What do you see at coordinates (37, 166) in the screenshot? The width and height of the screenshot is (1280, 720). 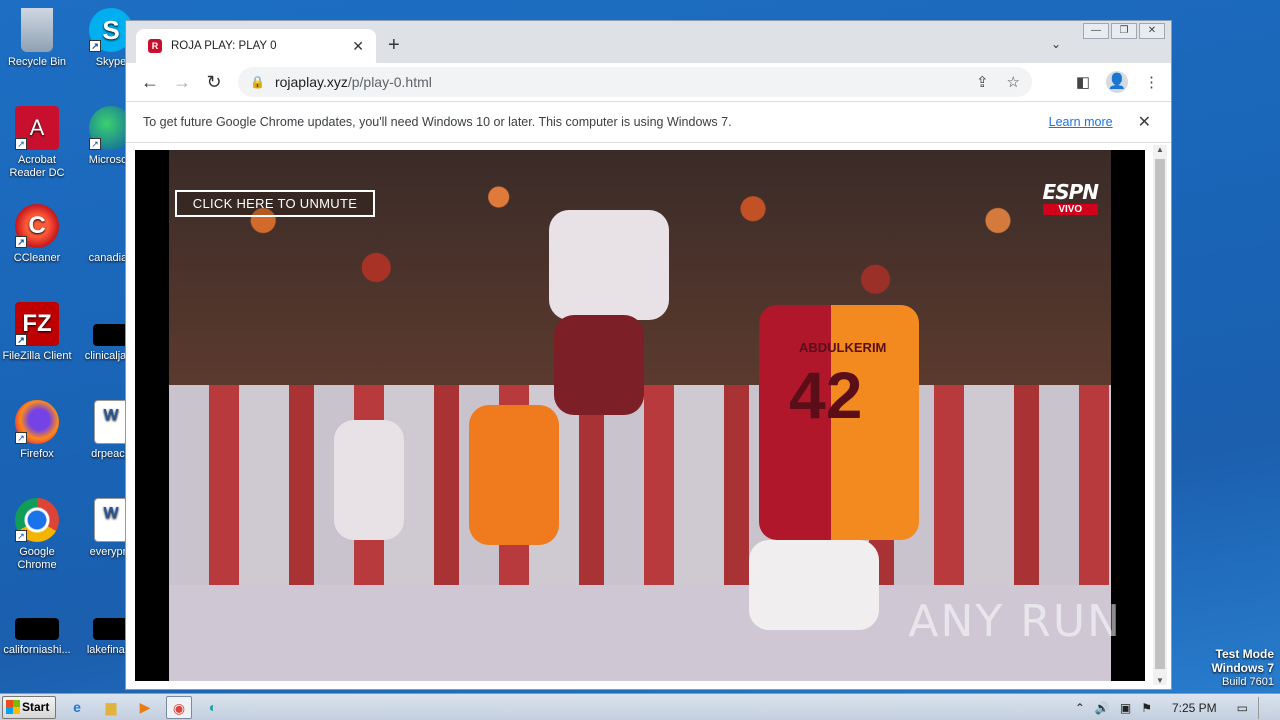 I see `desktop-icon-label: Acrobat Reader DC` at bounding box center [37, 166].